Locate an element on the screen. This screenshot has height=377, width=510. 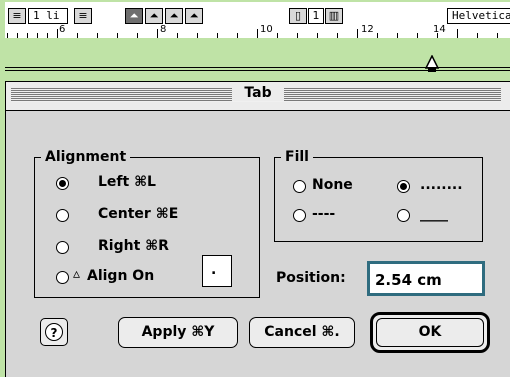
column-increase-button: ▥ is located at coordinates (334, 16).